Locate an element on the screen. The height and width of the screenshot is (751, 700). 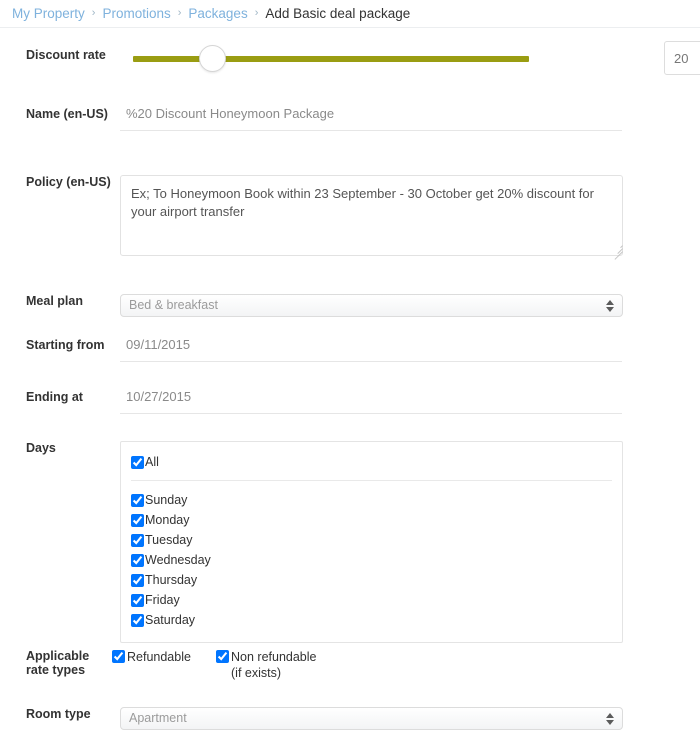
form-row-room-type: Room type Apartment is located at coordinates (350, 718).